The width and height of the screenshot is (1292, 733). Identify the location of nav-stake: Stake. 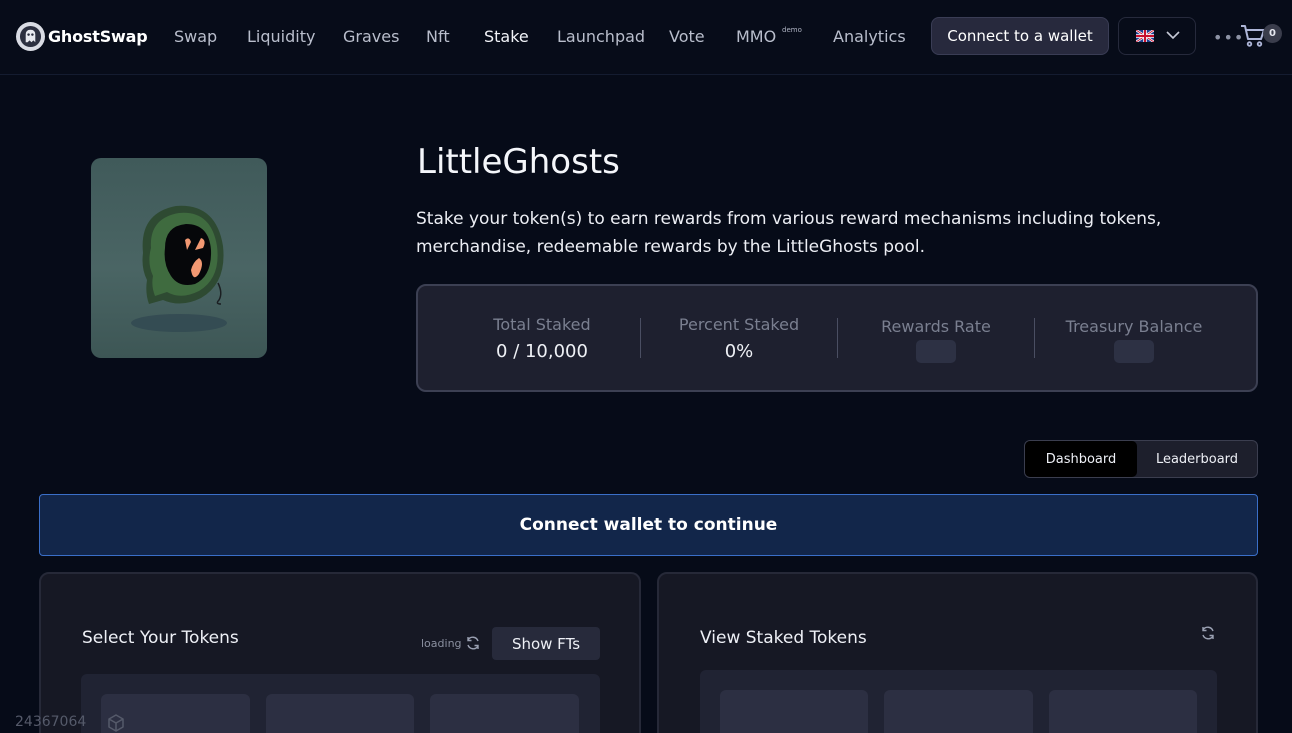
(506, 36).